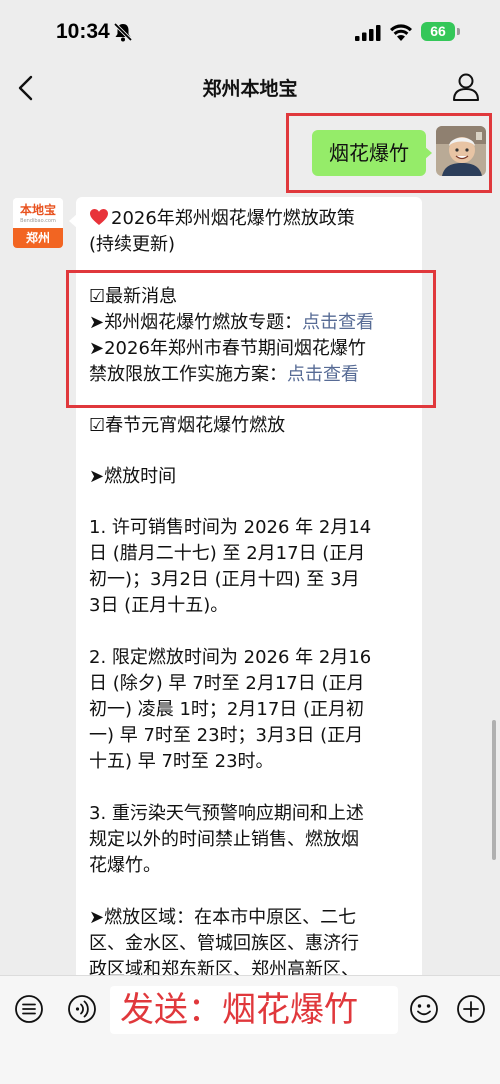 The image size is (500, 1084). What do you see at coordinates (38, 238) in the screenshot?
I see `logo-city-text: 郑州` at bounding box center [38, 238].